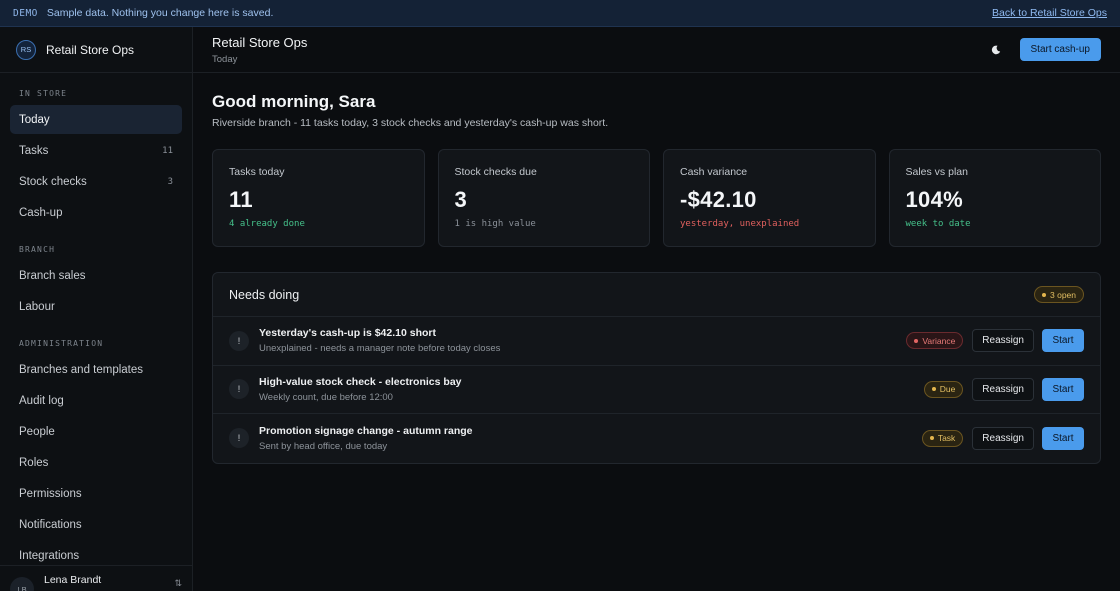 The image size is (1120, 591). What do you see at coordinates (34, 462) in the screenshot?
I see `sidebar-item-label: Roles` at bounding box center [34, 462].